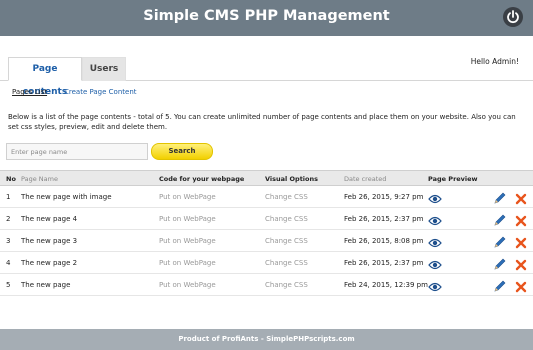  What do you see at coordinates (29, 92) in the screenshot?
I see `pages-list-link: Pages List` at bounding box center [29, 92].